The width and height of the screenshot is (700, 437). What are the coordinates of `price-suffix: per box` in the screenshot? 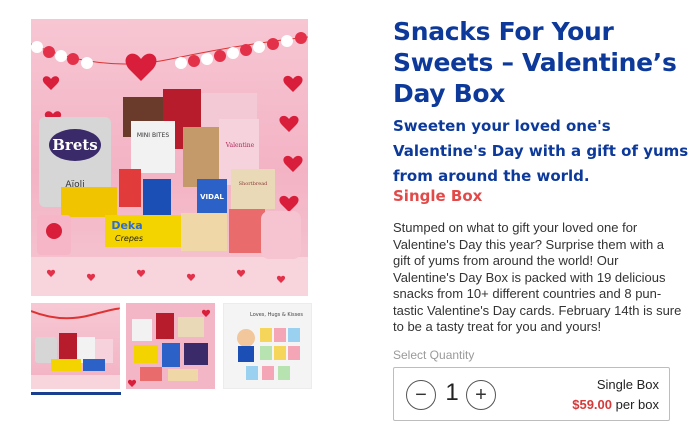 It's located at (637, 404).